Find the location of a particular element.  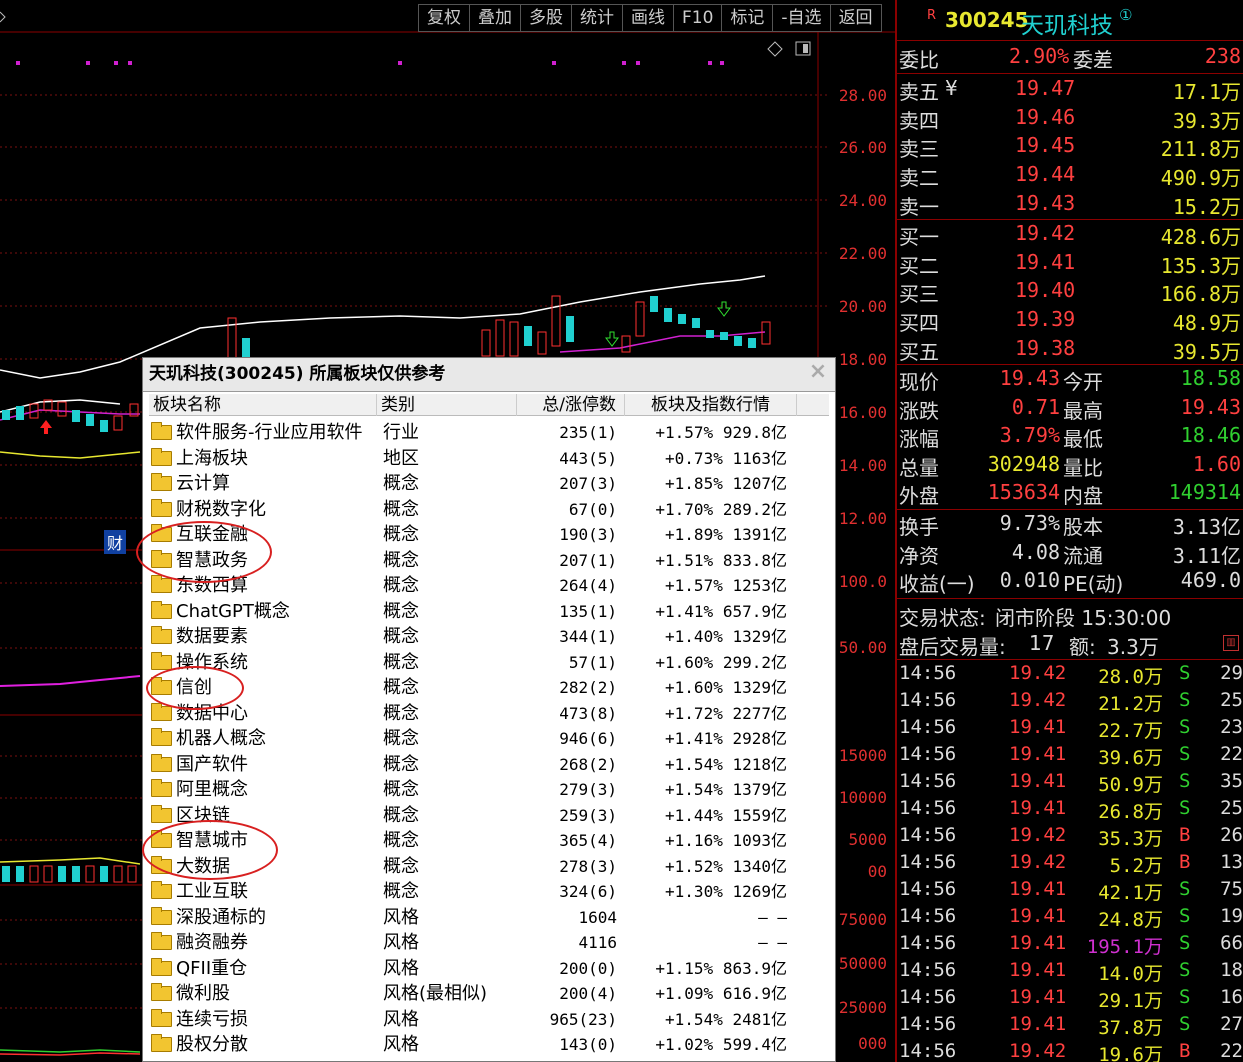

toolbar-f10-button: F10 is located at coordinates (698, 18).